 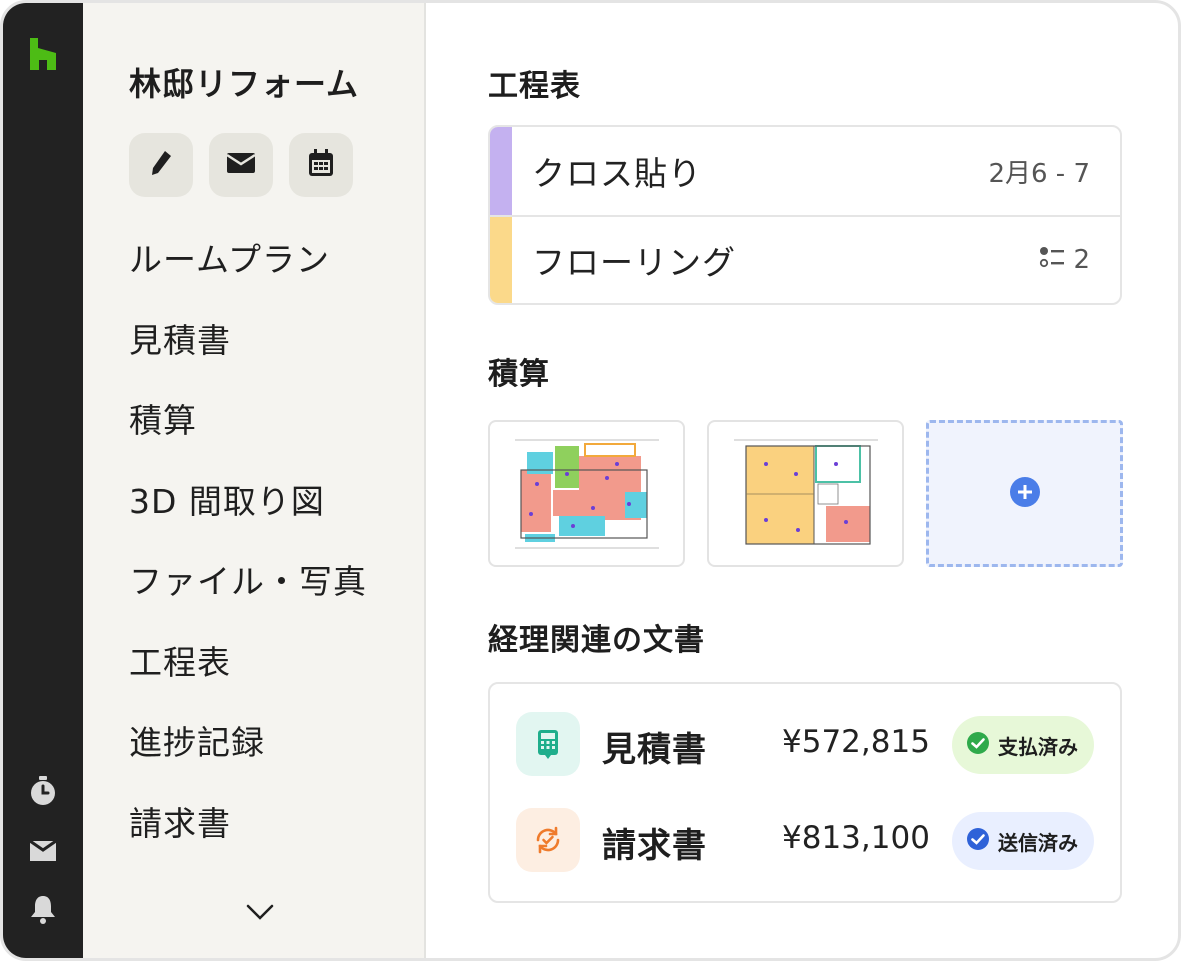 I want to click on doc-amount: ¥813,100, so click(x=856, y=838).